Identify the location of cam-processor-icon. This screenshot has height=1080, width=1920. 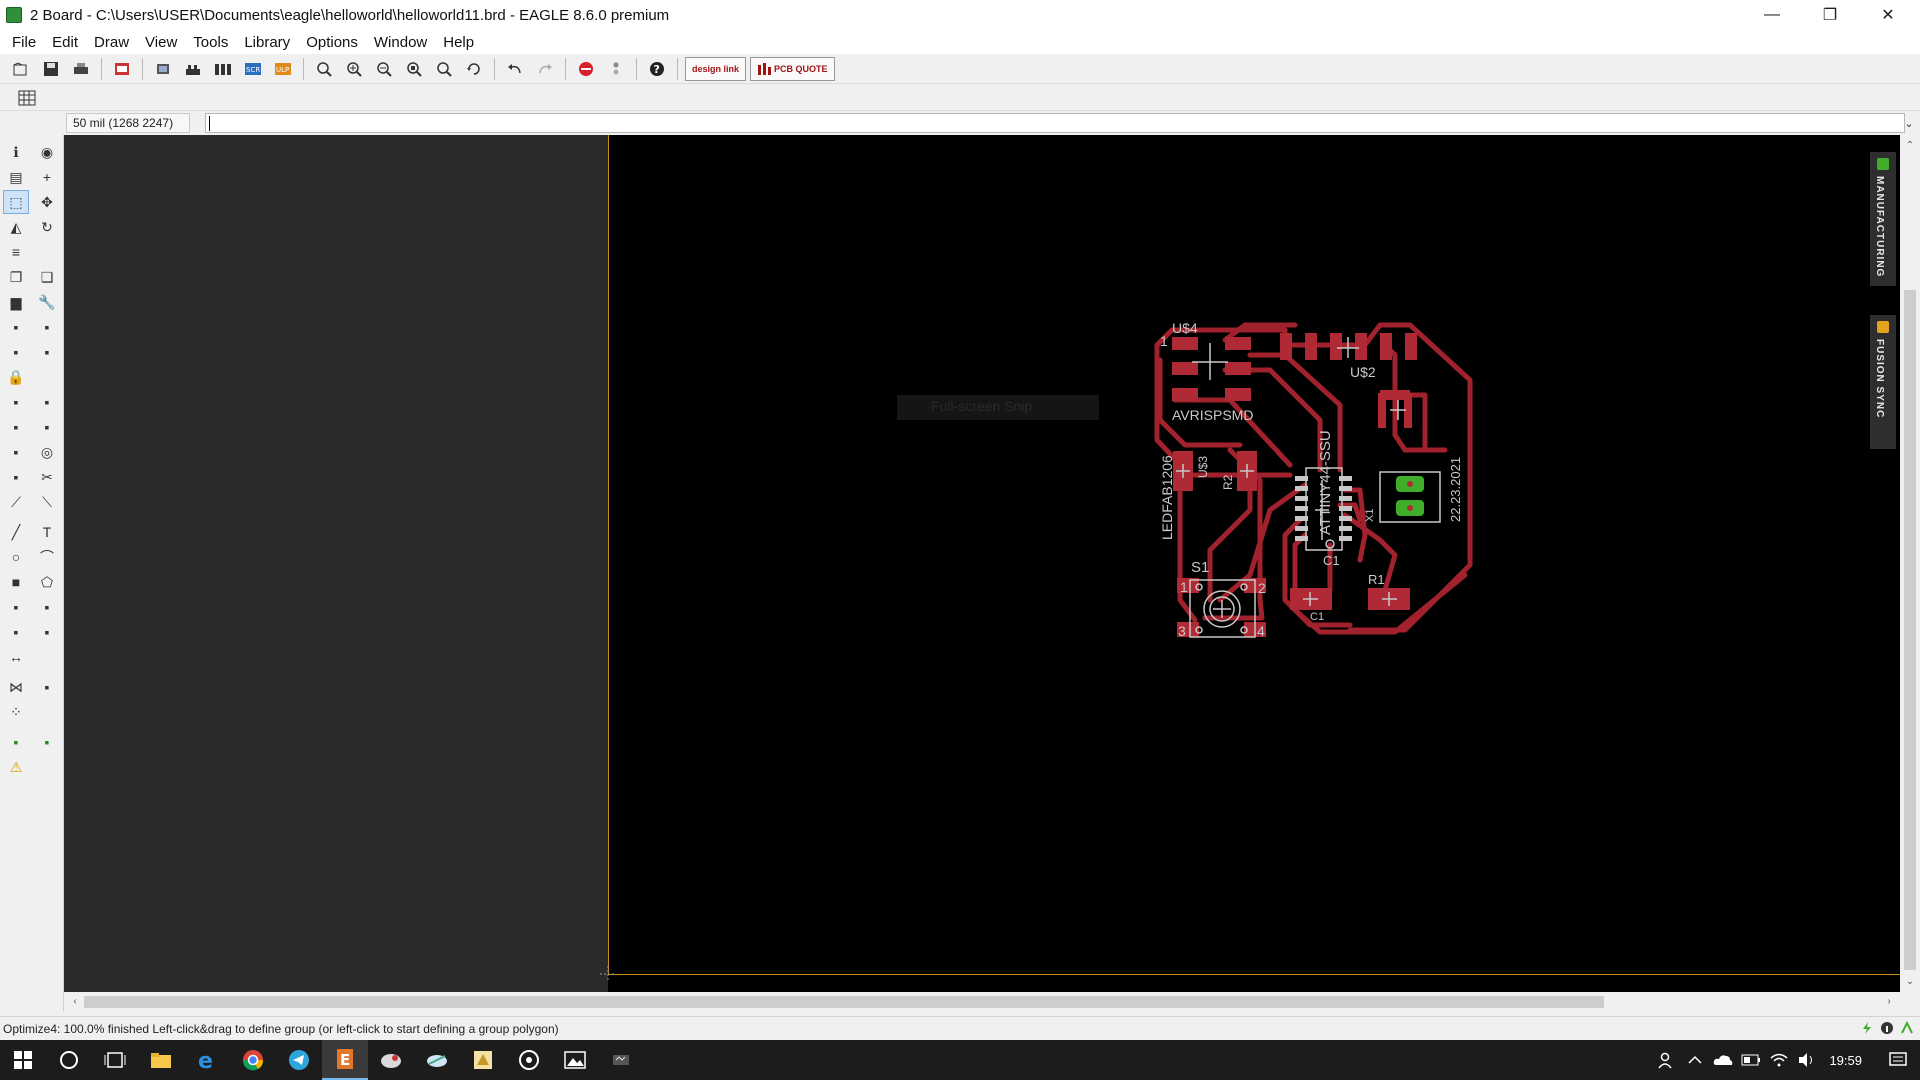
(122, 69).